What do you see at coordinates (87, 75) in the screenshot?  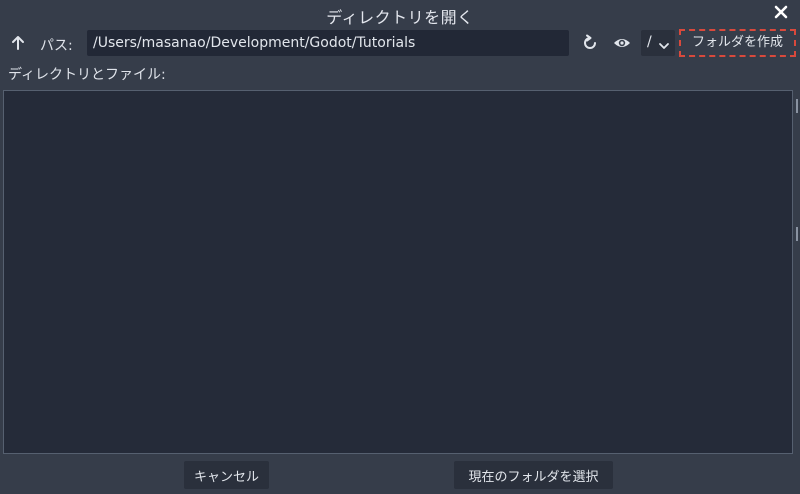 I see `directories-and-files-label: ディレクトリとファイル:` at bounding box center [87, 75].